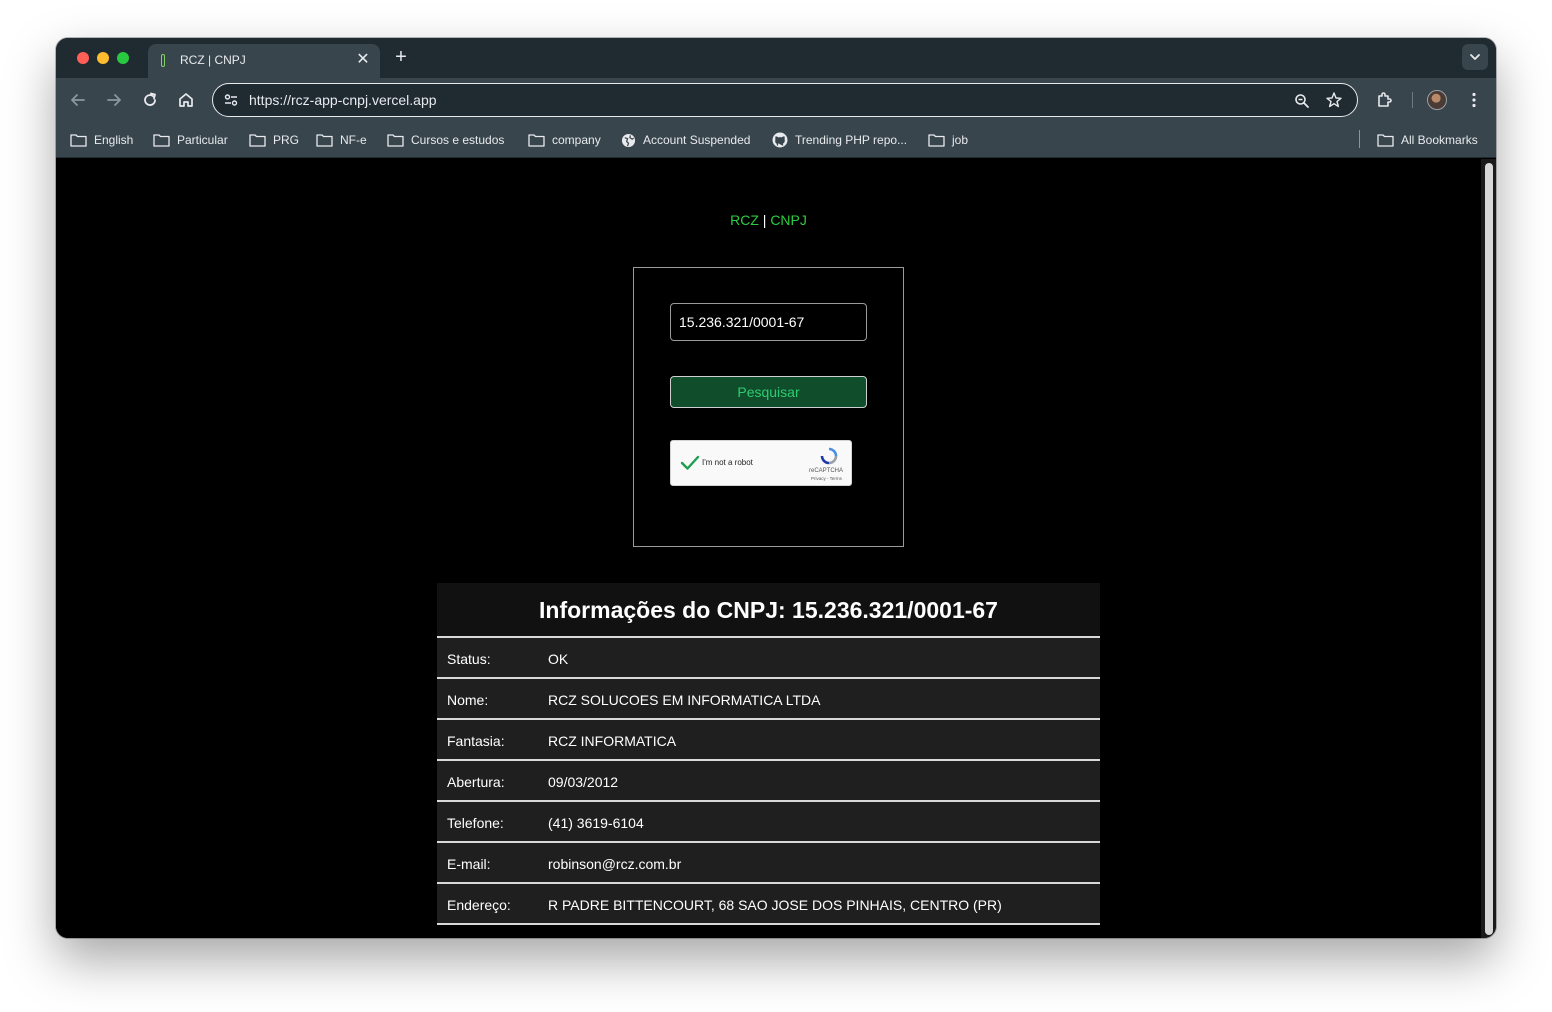 The width and height of the screenshot is (1552, 1012). I want to click on profile-avatar, so click(1437, 100).